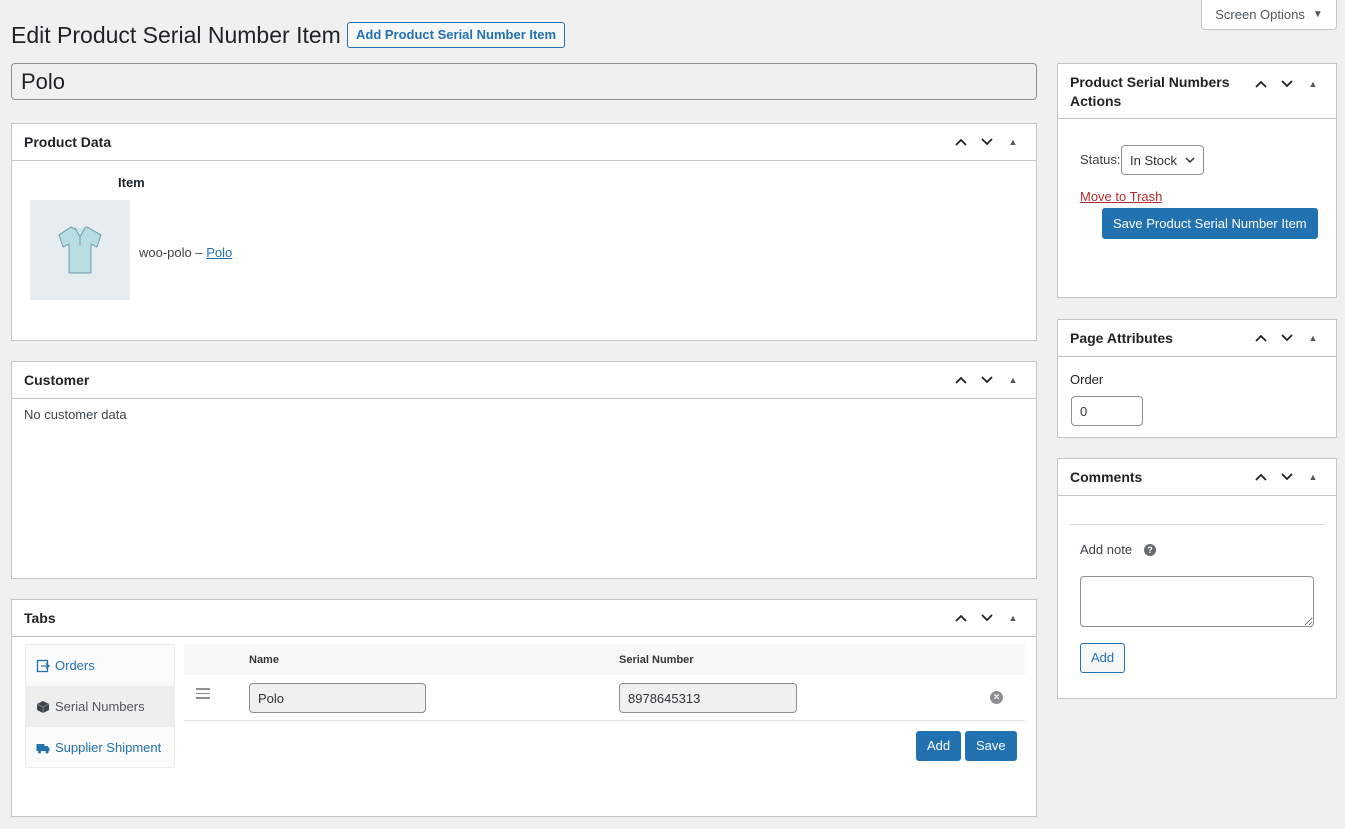 Image resolution: width=1345 pixels, height=829 pixels. I want to click on page-attributes-box: Page Attributes ▲ Order, so click(1197, 378).